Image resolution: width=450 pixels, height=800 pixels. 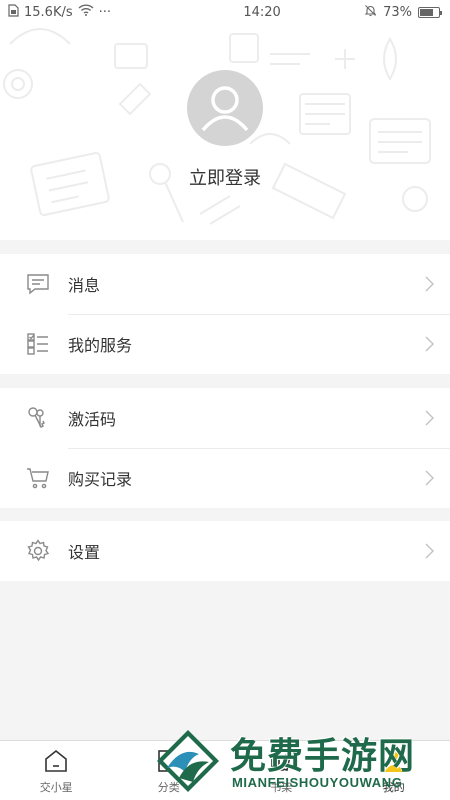 I want to click on bell-muted-icon, so click(x=370, y=12).